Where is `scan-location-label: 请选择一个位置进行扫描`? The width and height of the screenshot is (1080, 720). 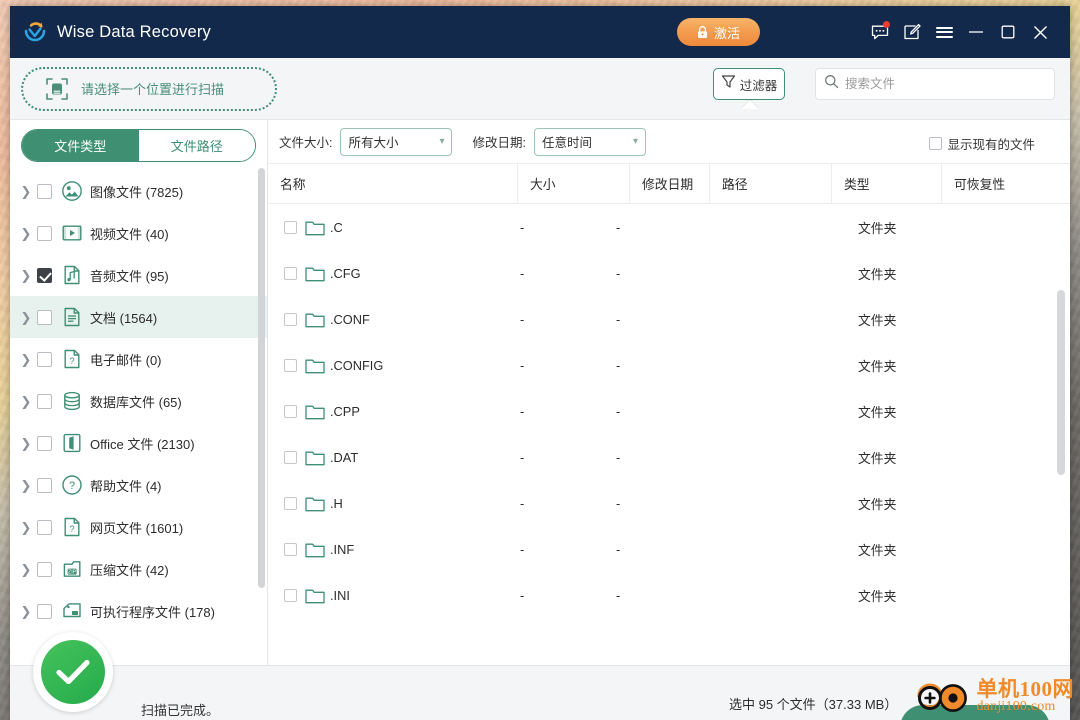 scan-location-label: 请选择一个位置进行扫描 is located at coordinates (153, 89).